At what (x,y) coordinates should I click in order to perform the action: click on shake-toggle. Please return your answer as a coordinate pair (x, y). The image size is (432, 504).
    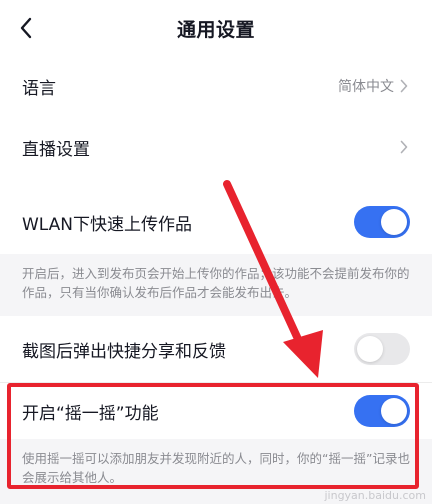
    Looking at the image, I should click on (382, 411).